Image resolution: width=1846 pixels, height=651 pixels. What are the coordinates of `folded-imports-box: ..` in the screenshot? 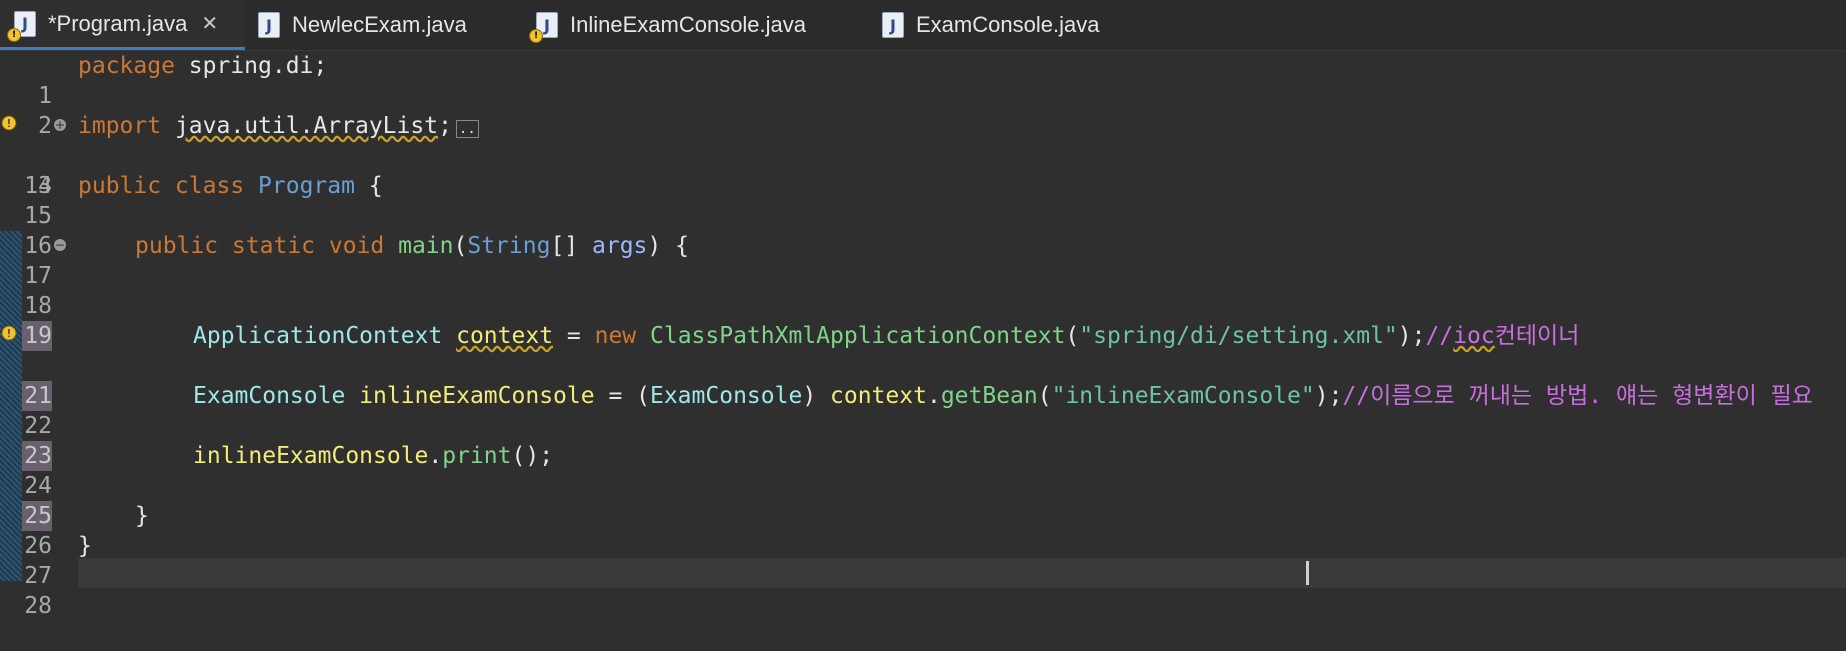 It's located at (467, 129).